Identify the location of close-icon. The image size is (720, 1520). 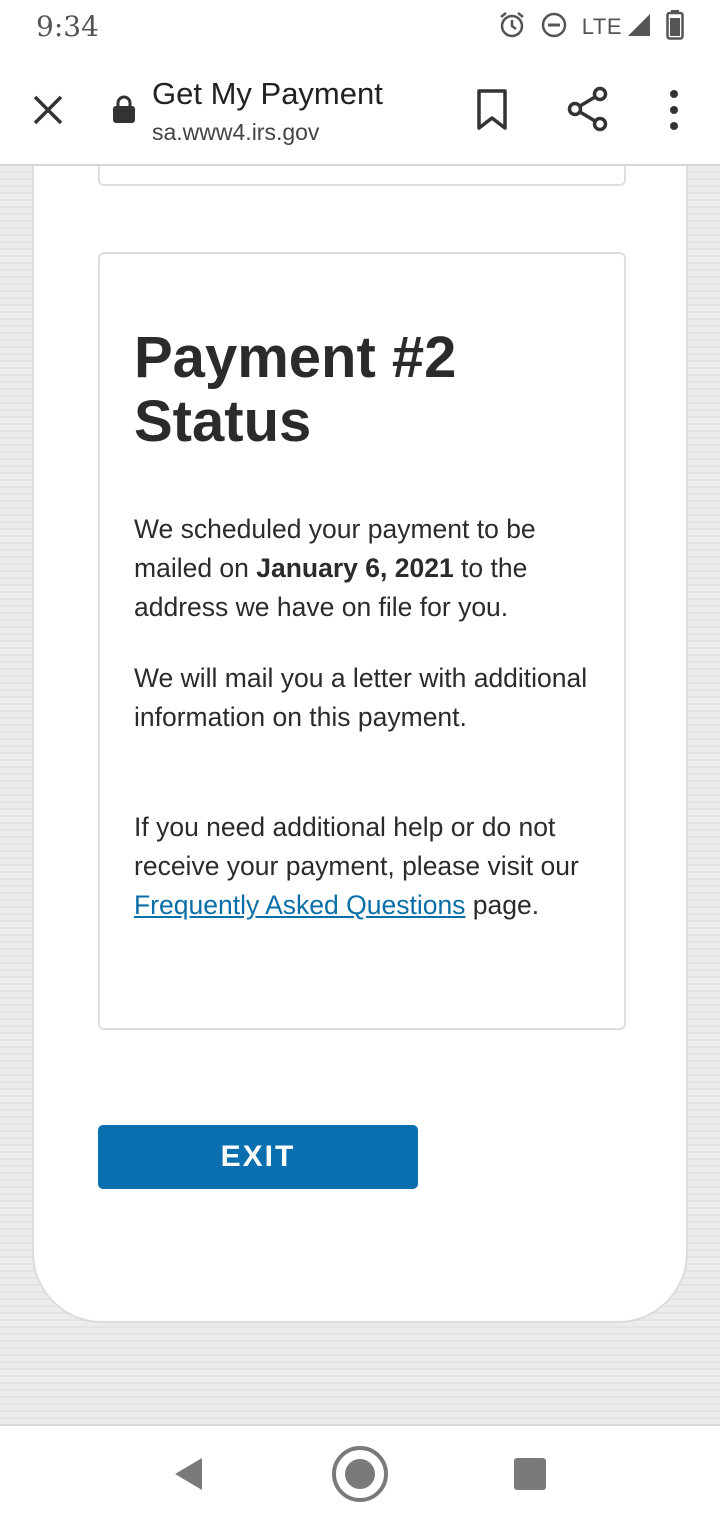
(48, 110).